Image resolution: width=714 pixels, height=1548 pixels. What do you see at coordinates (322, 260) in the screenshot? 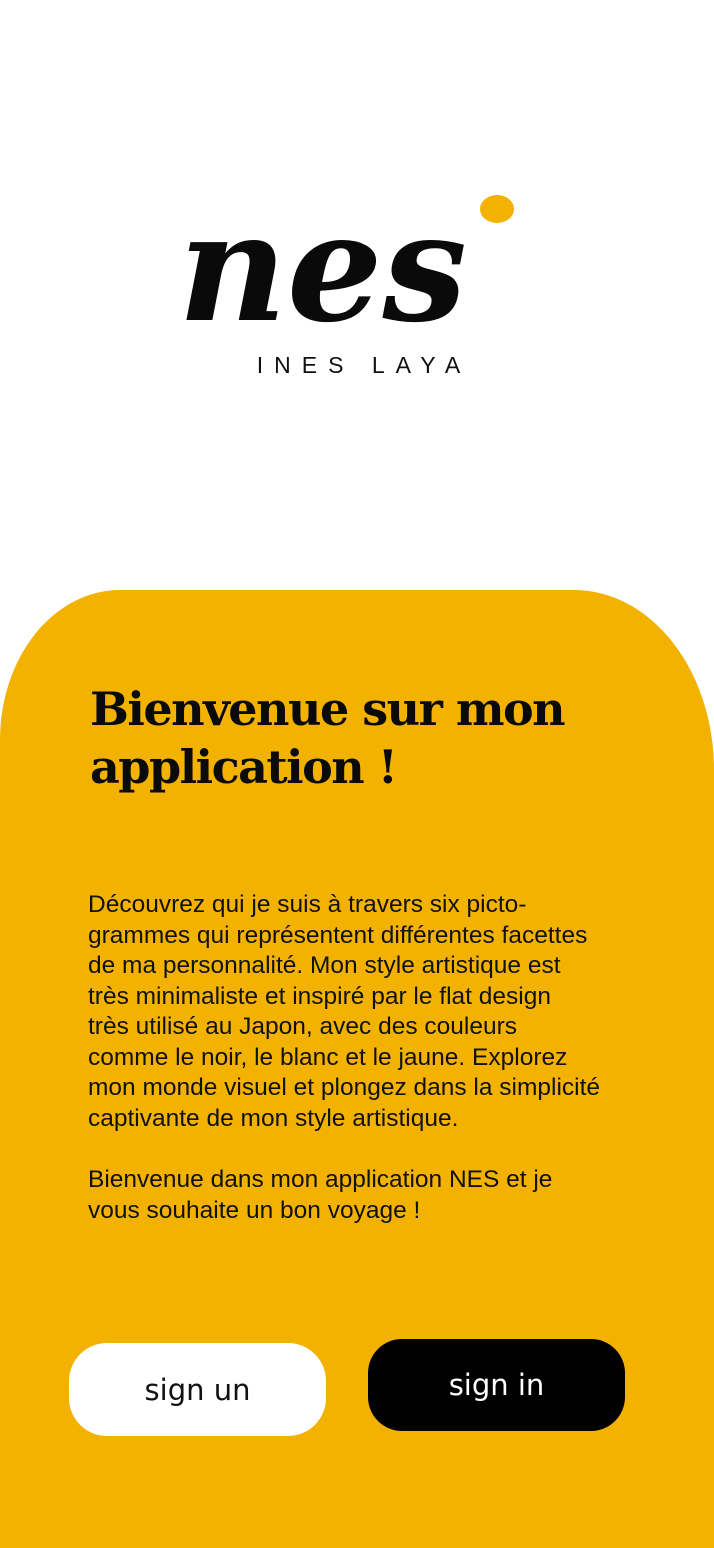
I see `logo-wordmark: nes` at bounding box center [322, 260].